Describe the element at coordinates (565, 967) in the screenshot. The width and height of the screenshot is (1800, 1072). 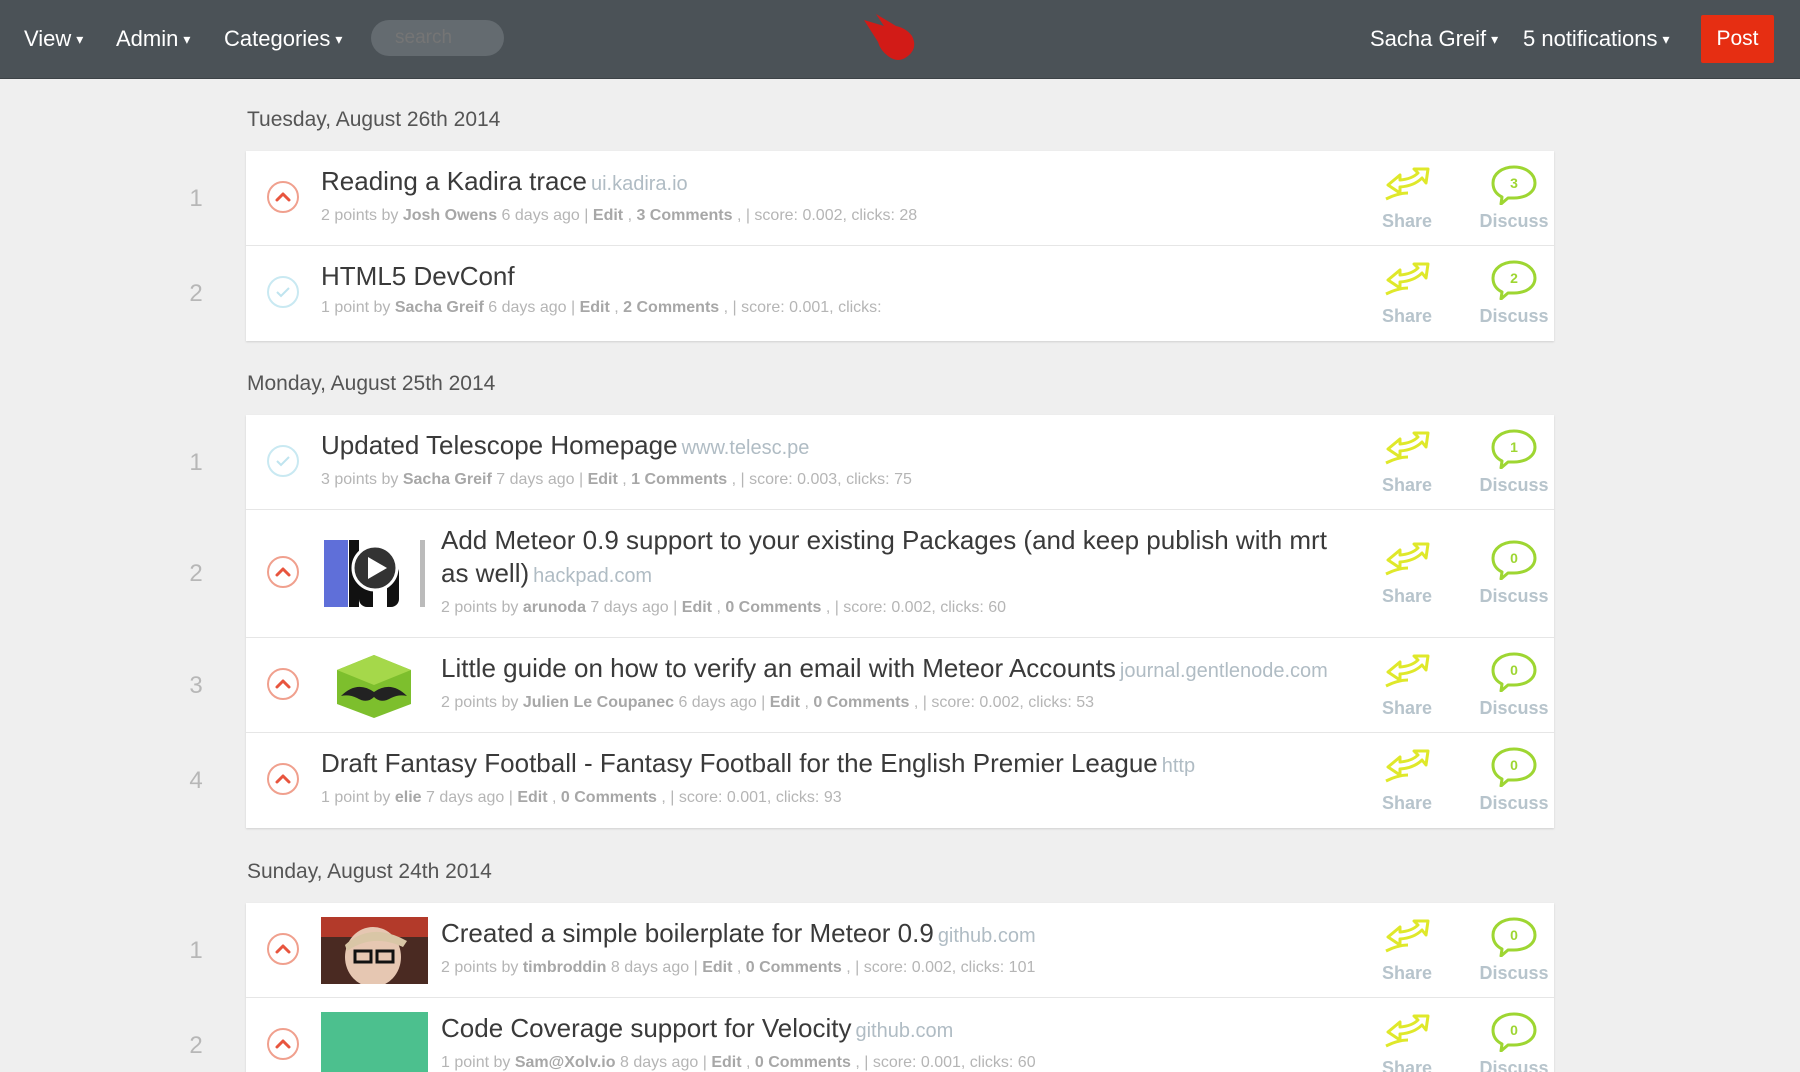
I see `author-link: timbroddin` at that location.